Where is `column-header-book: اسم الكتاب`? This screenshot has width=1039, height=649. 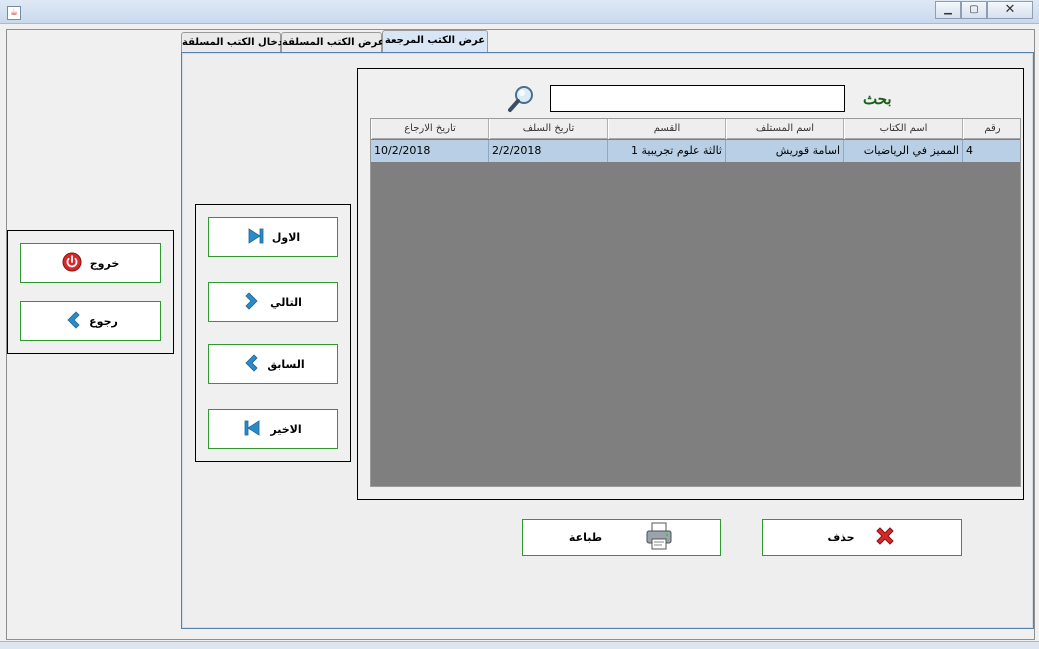
column-header-book: اسم الكتاب is located at coordinates (903, 129).